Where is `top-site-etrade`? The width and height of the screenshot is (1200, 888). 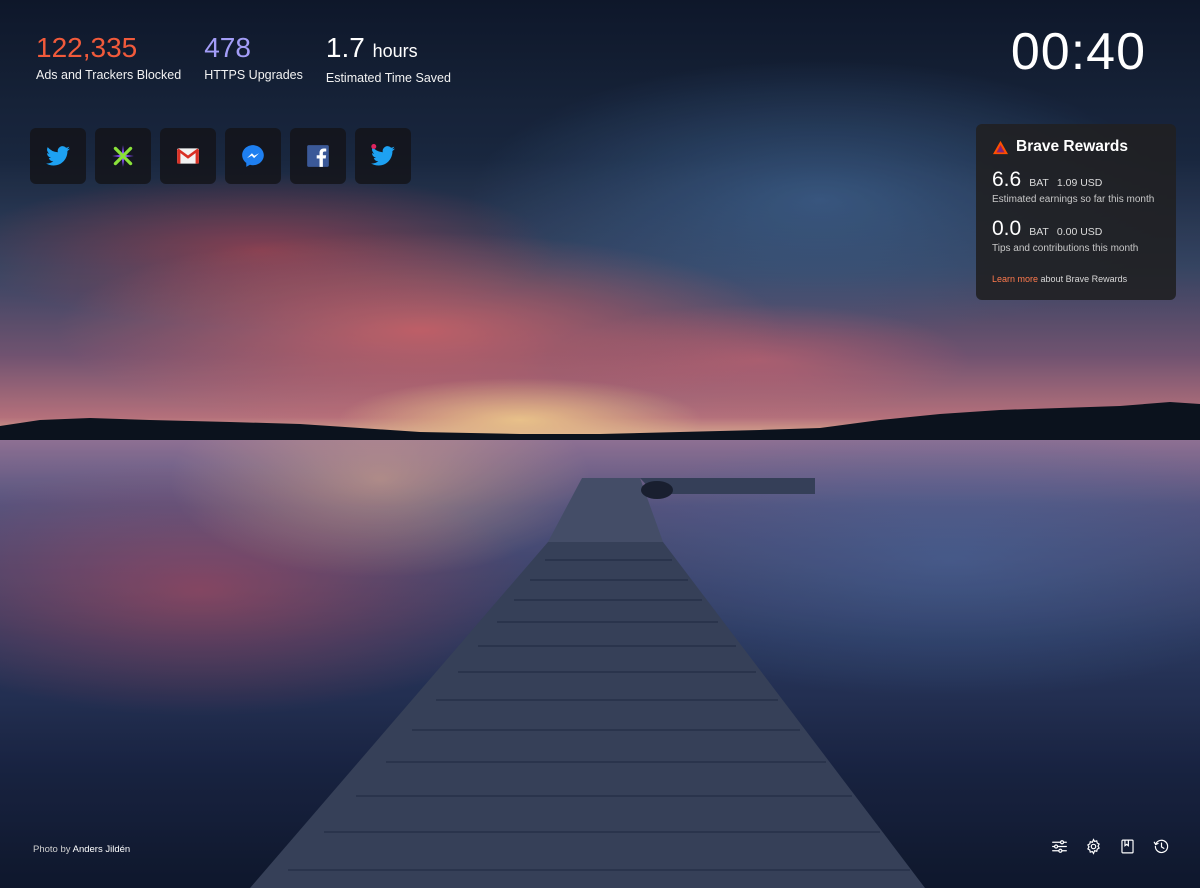 top-site-etrade is located at coordinates (123, 156).